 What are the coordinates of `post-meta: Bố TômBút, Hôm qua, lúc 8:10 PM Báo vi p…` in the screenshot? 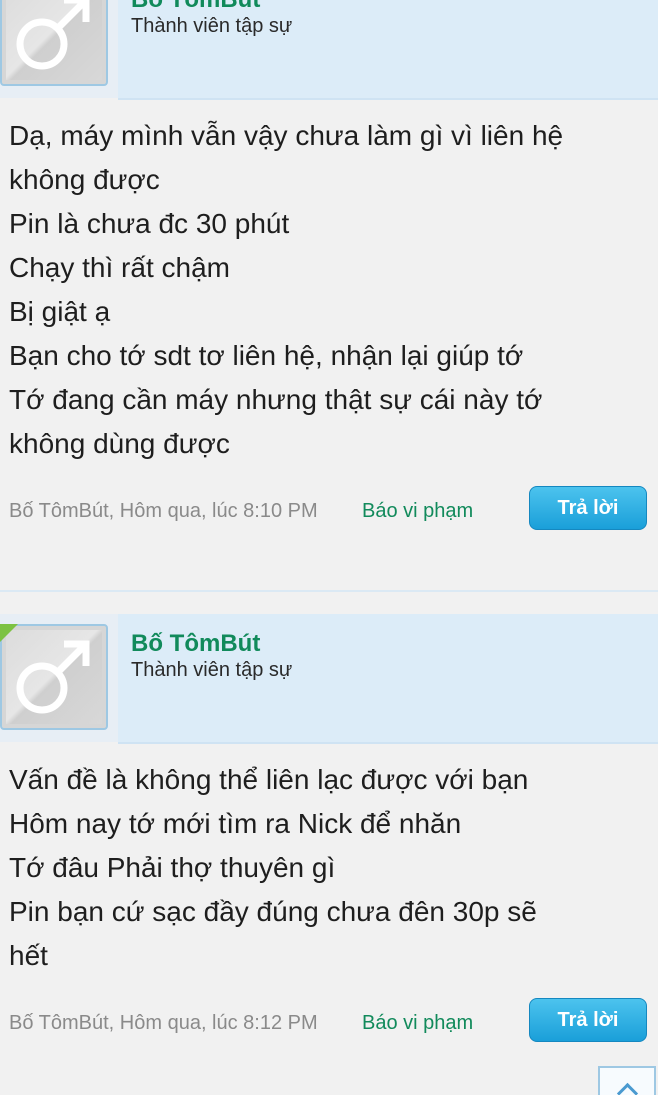 It's located at (329, 516).